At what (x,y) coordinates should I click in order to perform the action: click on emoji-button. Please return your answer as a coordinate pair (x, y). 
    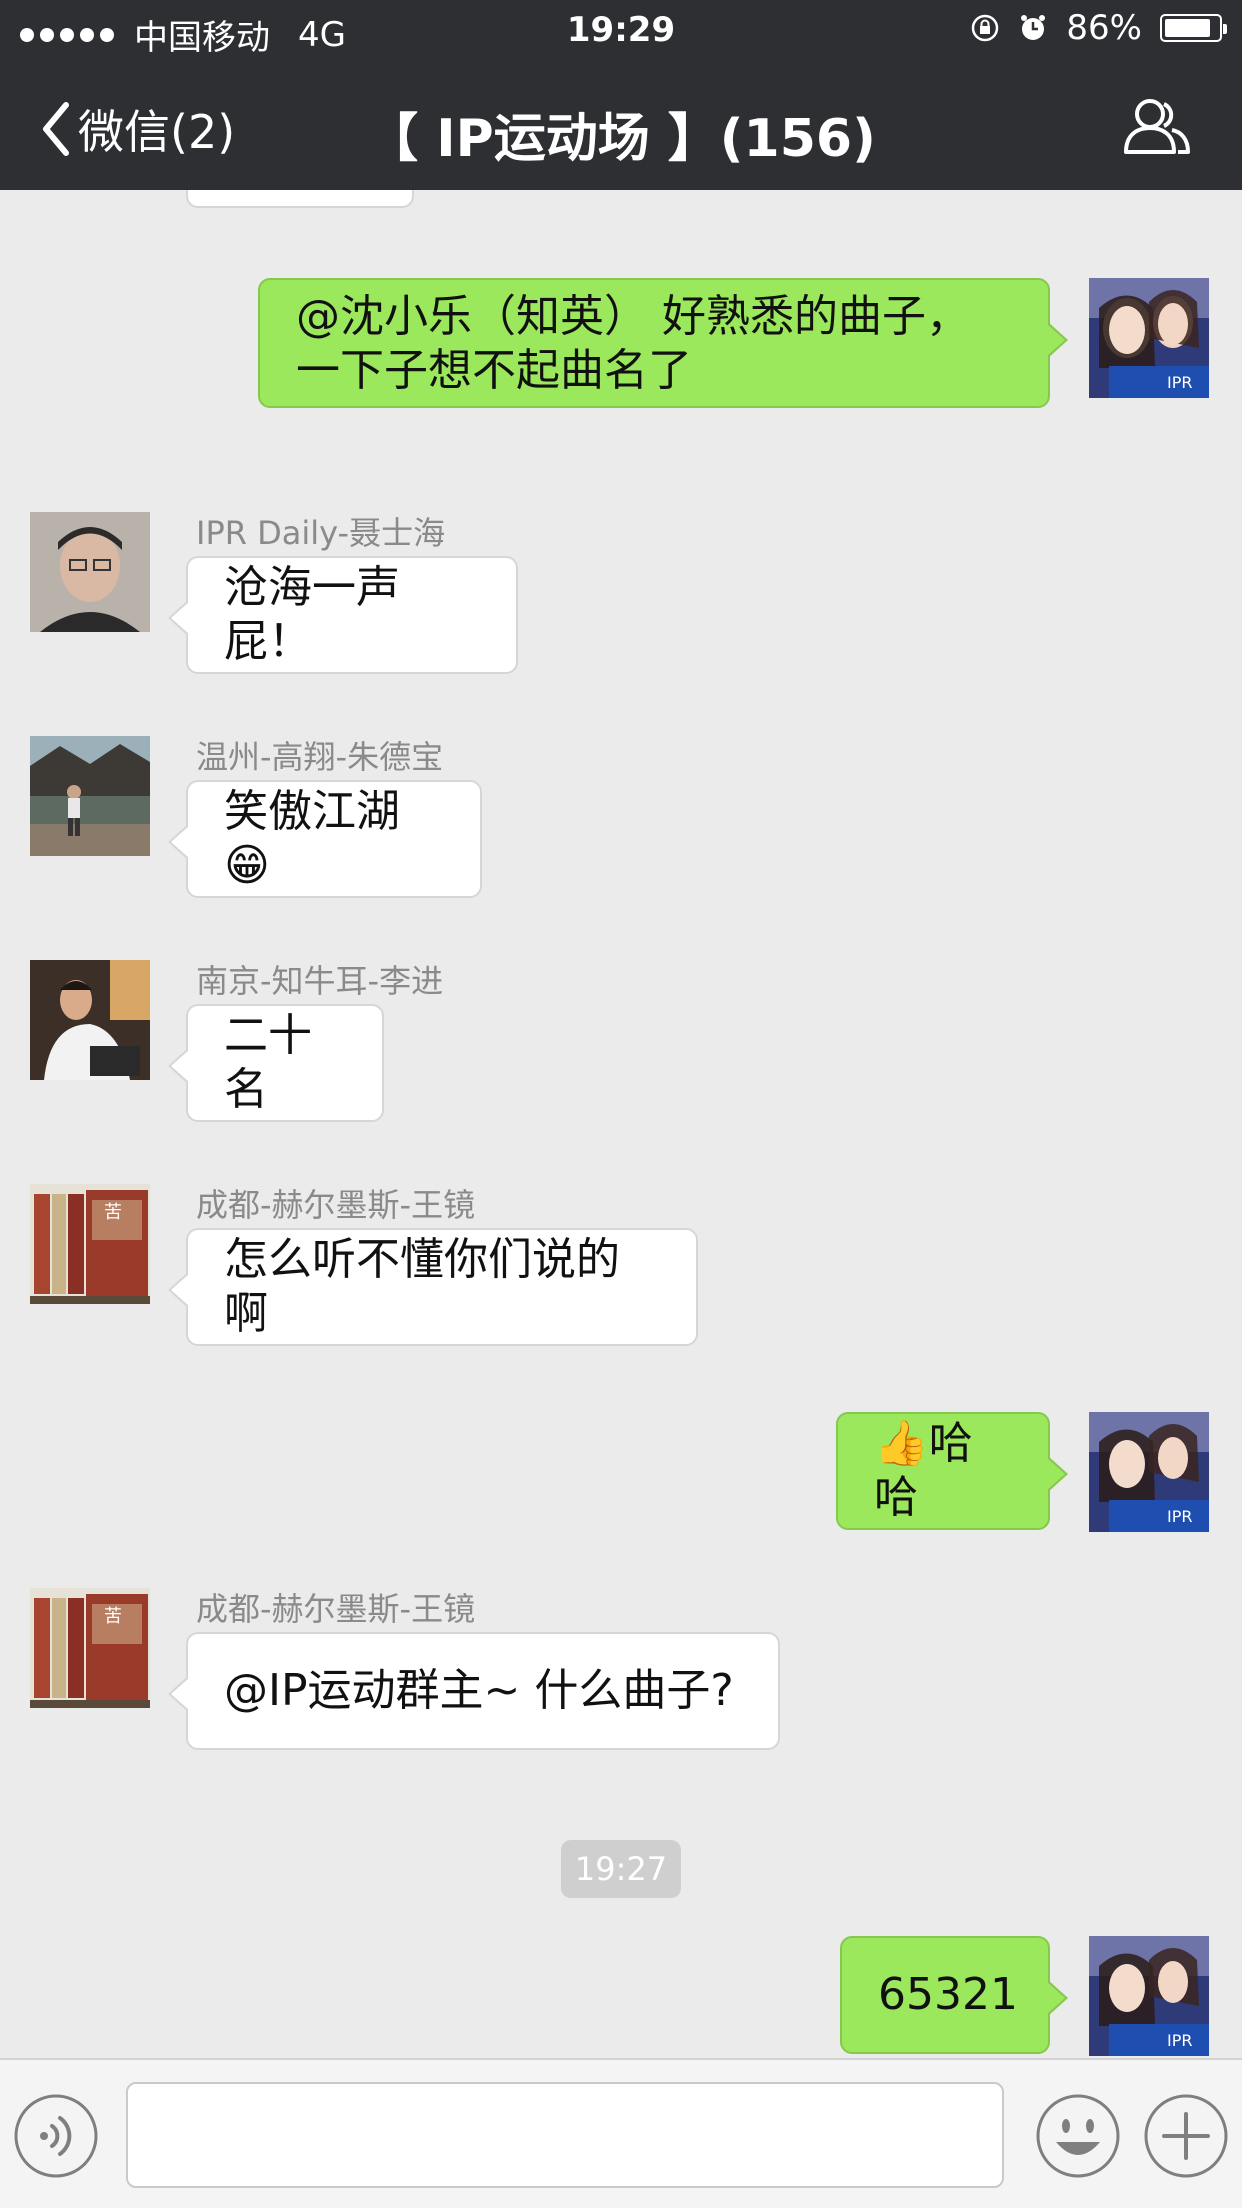
    Looking at the image, I should click on (1078, 2136).